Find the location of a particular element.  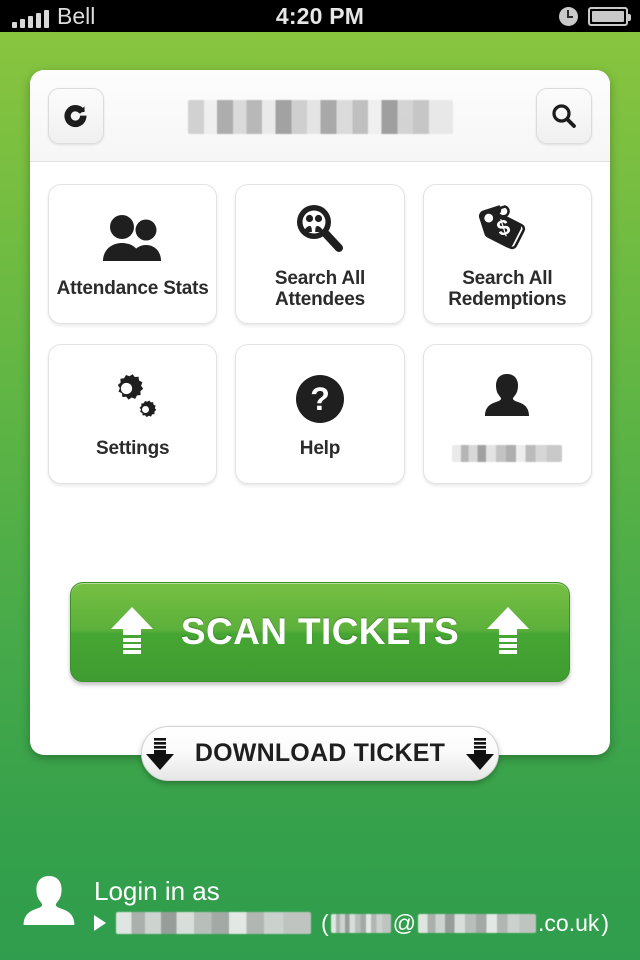

search-icon is located at coordinates (564, 116).